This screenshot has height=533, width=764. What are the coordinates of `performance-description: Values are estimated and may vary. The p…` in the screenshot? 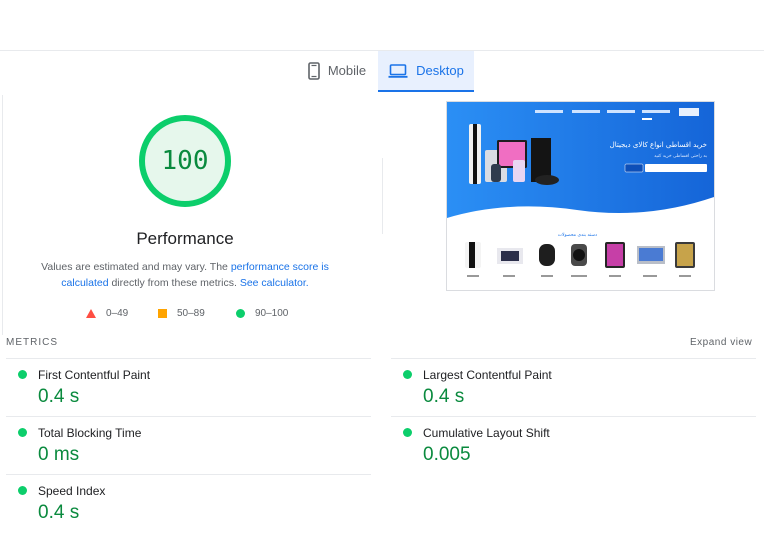 It's located at (185, 275).